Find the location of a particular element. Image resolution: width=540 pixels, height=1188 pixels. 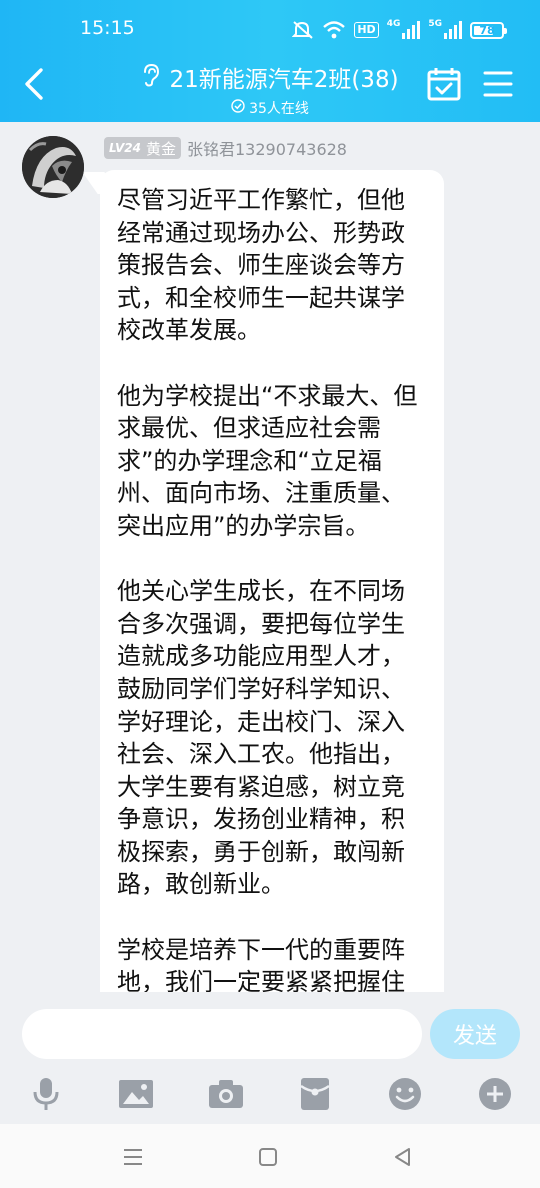

menu-icon is located at coordinates (498, 84).